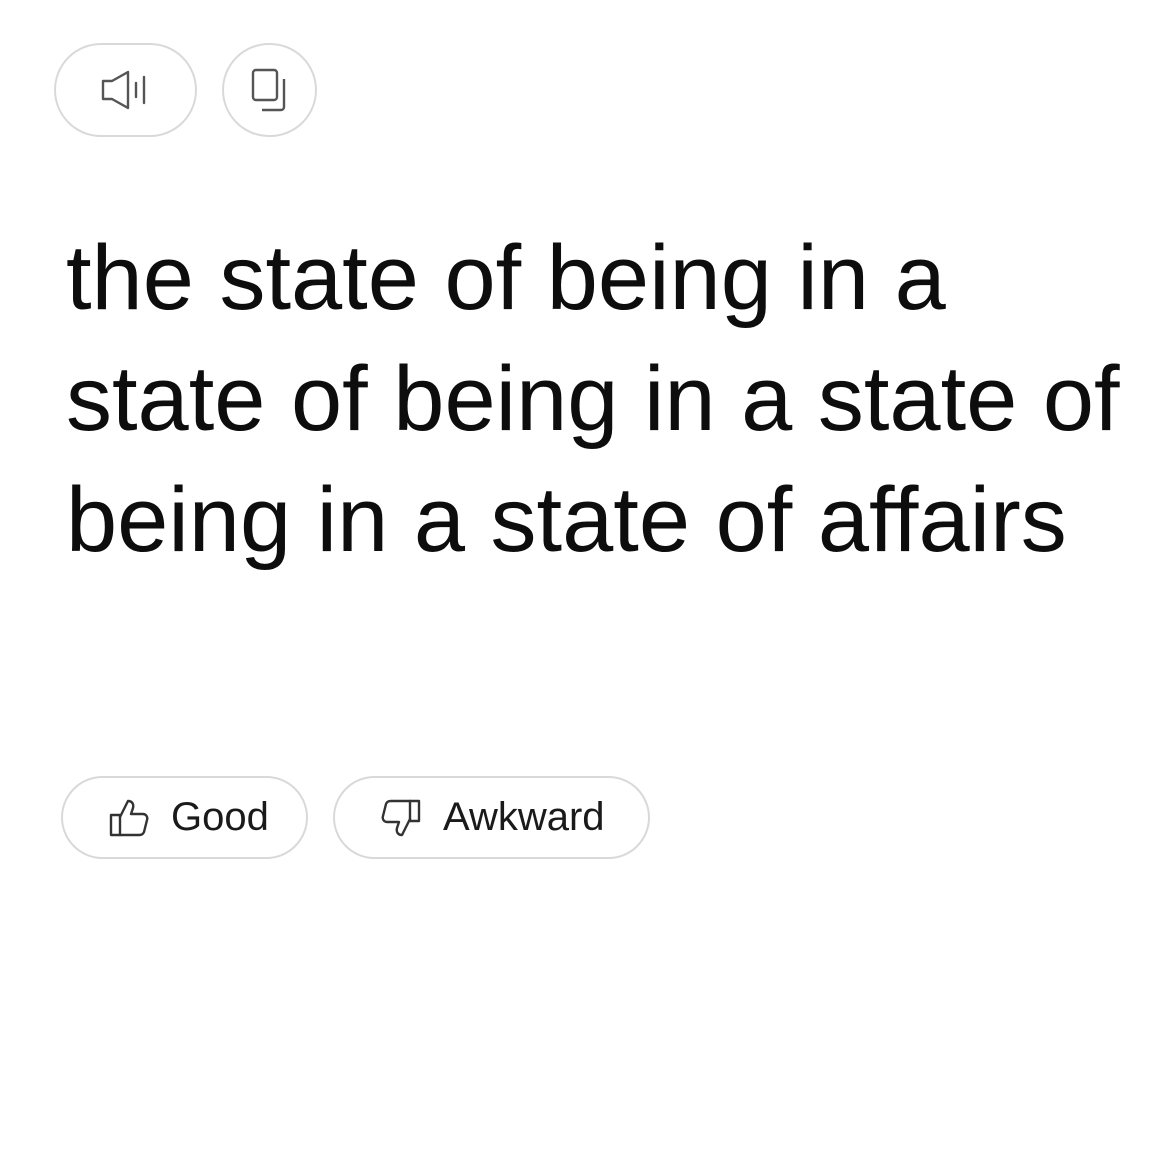  Describe the element at coordinates (524, 817) in the screenshot. I see `awkward-label: Awkward` at that location.